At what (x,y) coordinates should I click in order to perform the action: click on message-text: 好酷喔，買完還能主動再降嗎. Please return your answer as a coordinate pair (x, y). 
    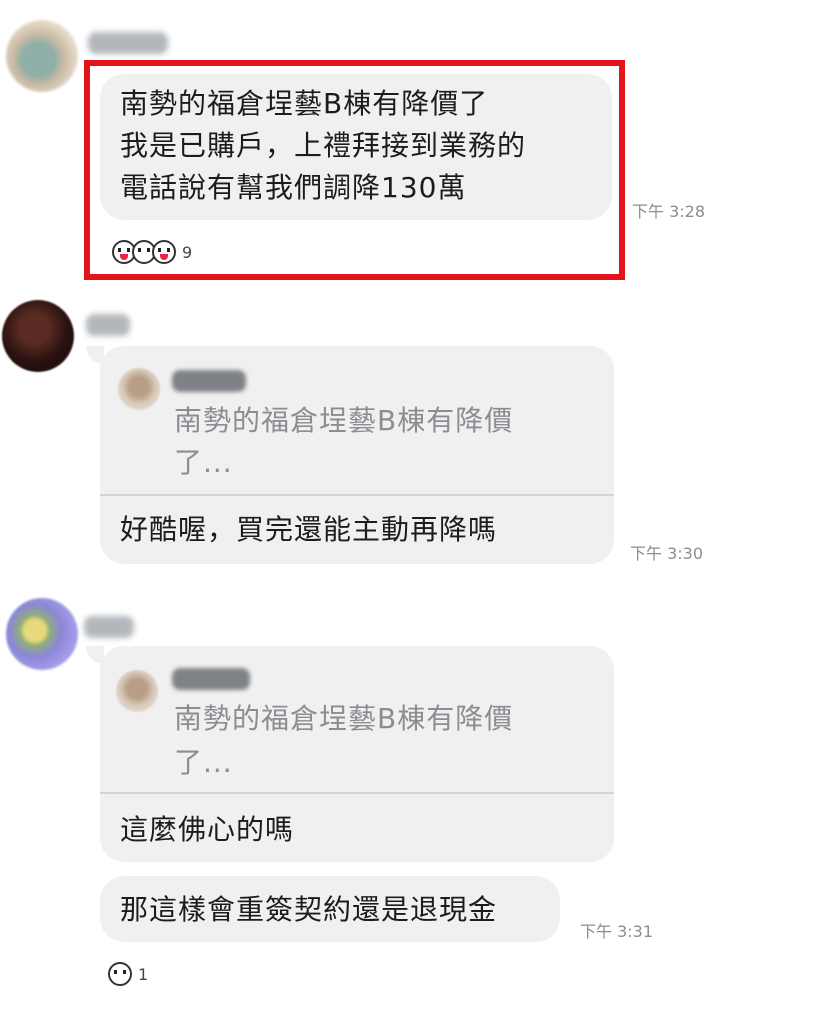
    Looking at the image, I should click on (309, 529).